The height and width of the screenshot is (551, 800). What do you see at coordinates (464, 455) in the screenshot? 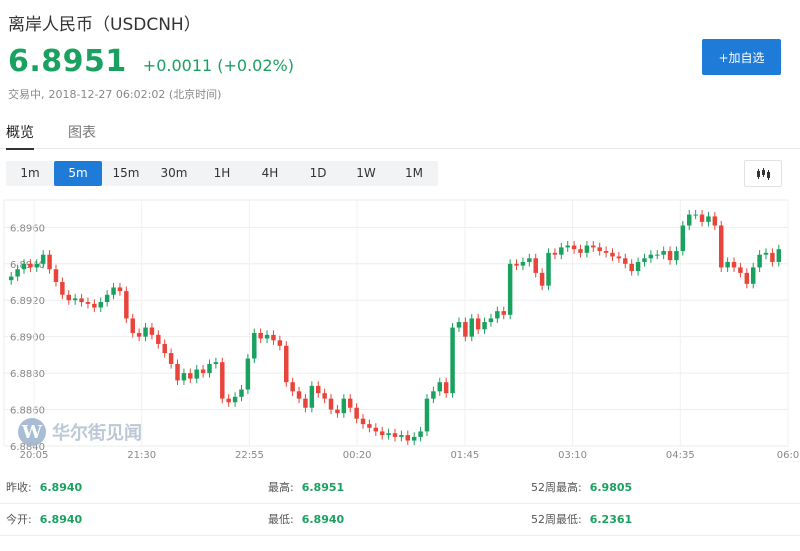
I see `x-tick-label: 01:45` at bounding box center [464, 455].